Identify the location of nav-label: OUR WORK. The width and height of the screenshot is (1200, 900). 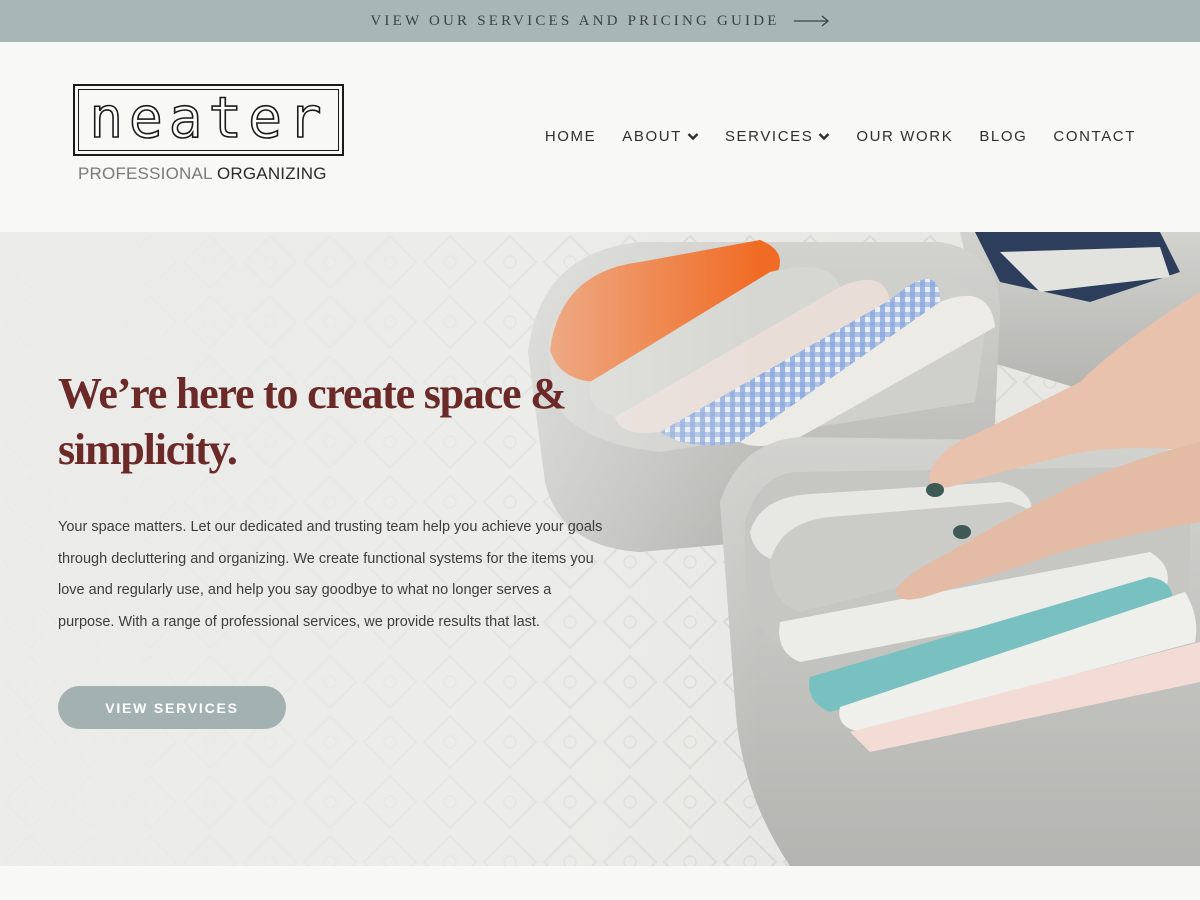
(905, 136).